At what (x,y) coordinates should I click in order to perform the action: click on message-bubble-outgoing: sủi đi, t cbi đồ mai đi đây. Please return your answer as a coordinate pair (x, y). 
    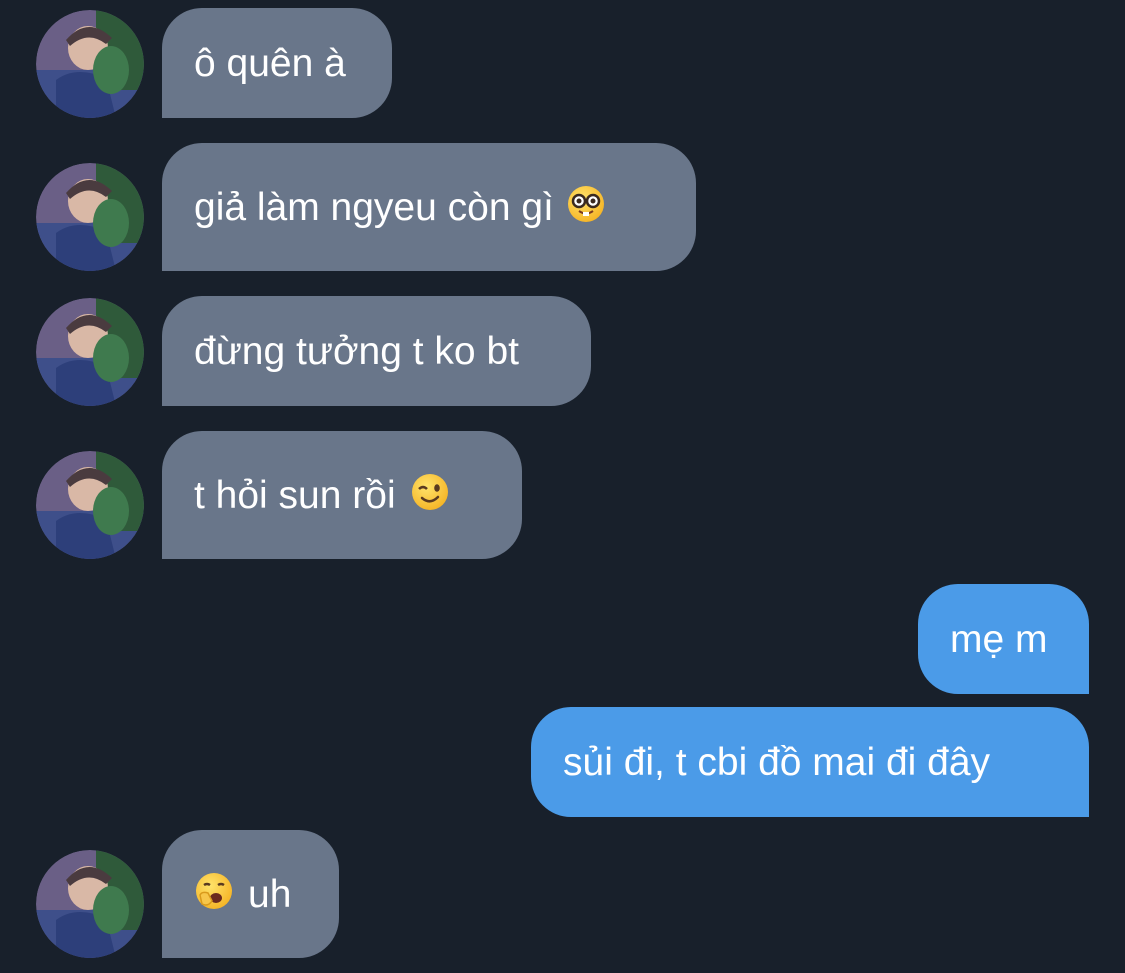
    Looking at the image, I should click on (810, 762).